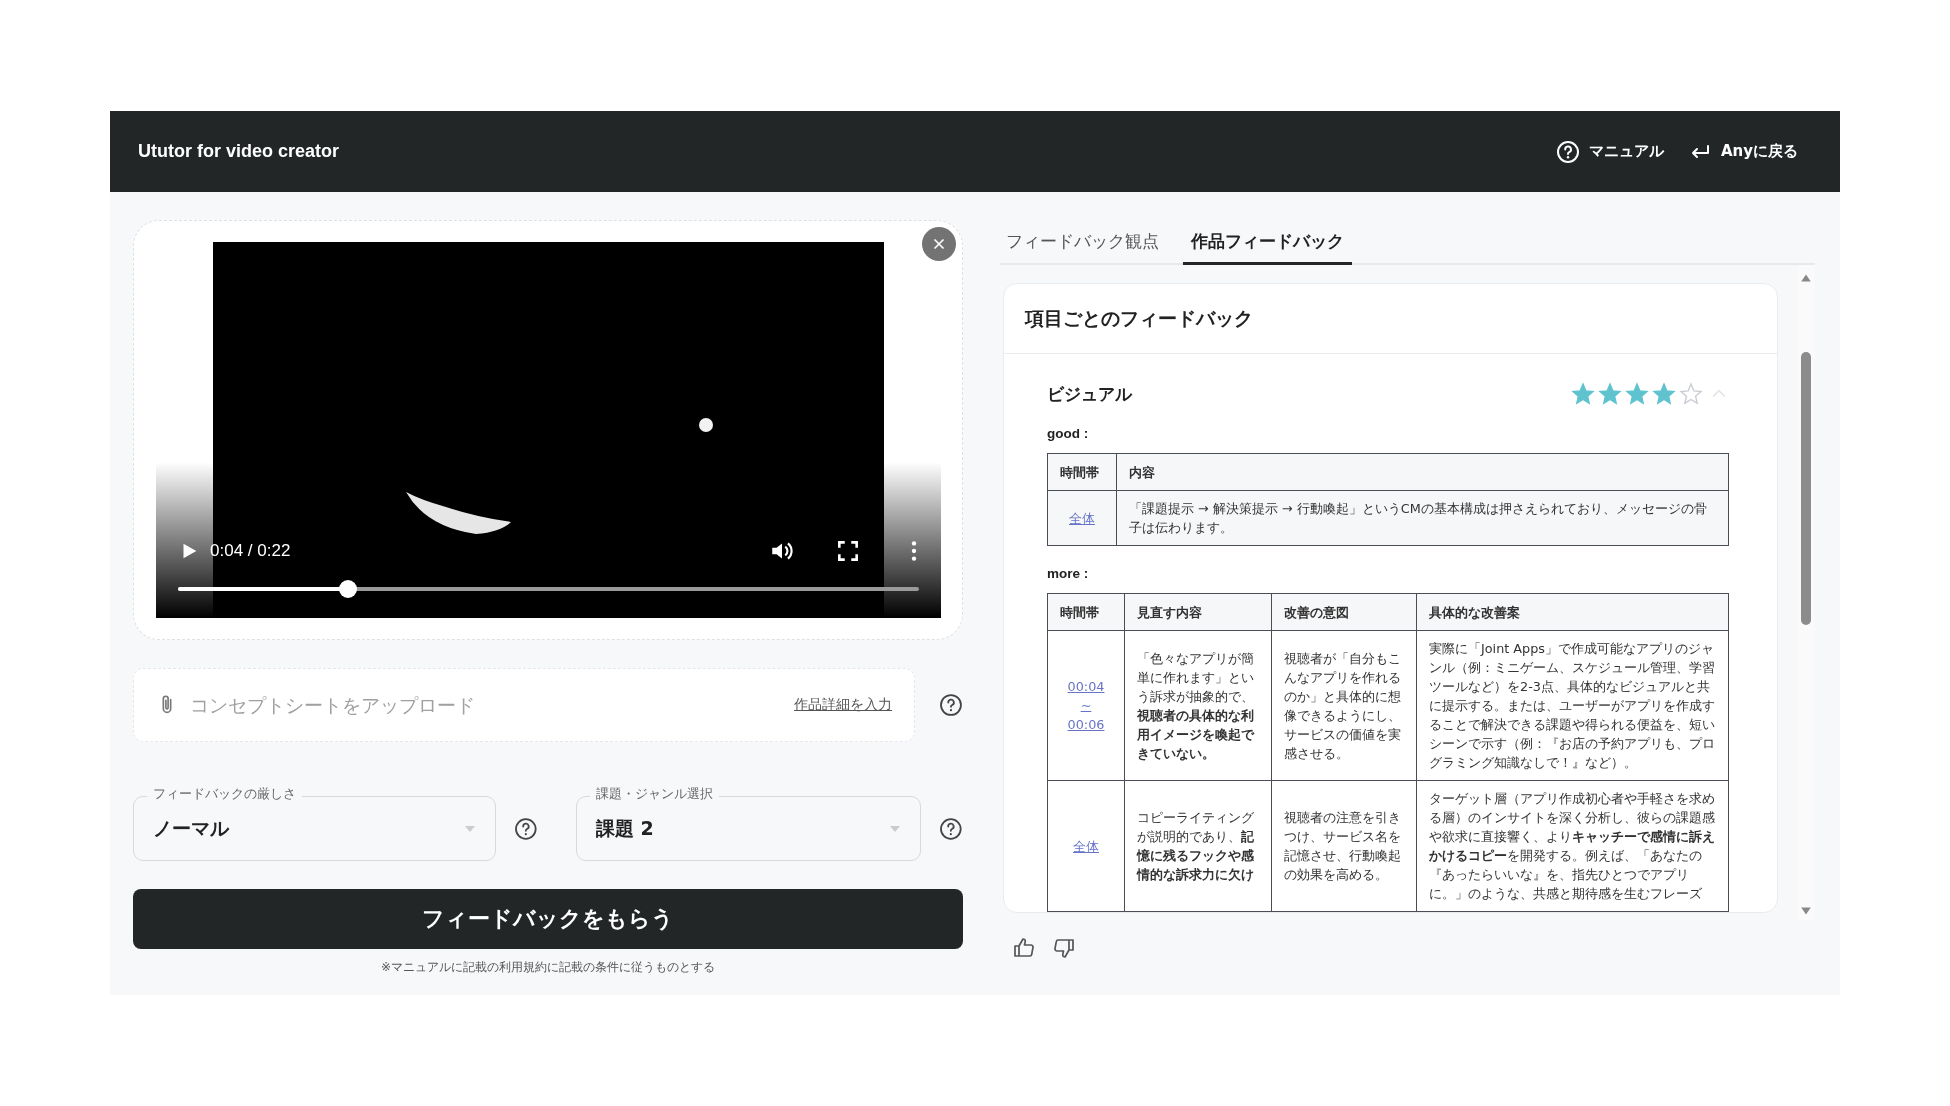 Image resolution: width=1950 pixels, height=1106 pixels. Describe the element at coordinates (1068, 573) in the screenshot. I see `table-label: more :` at that location.